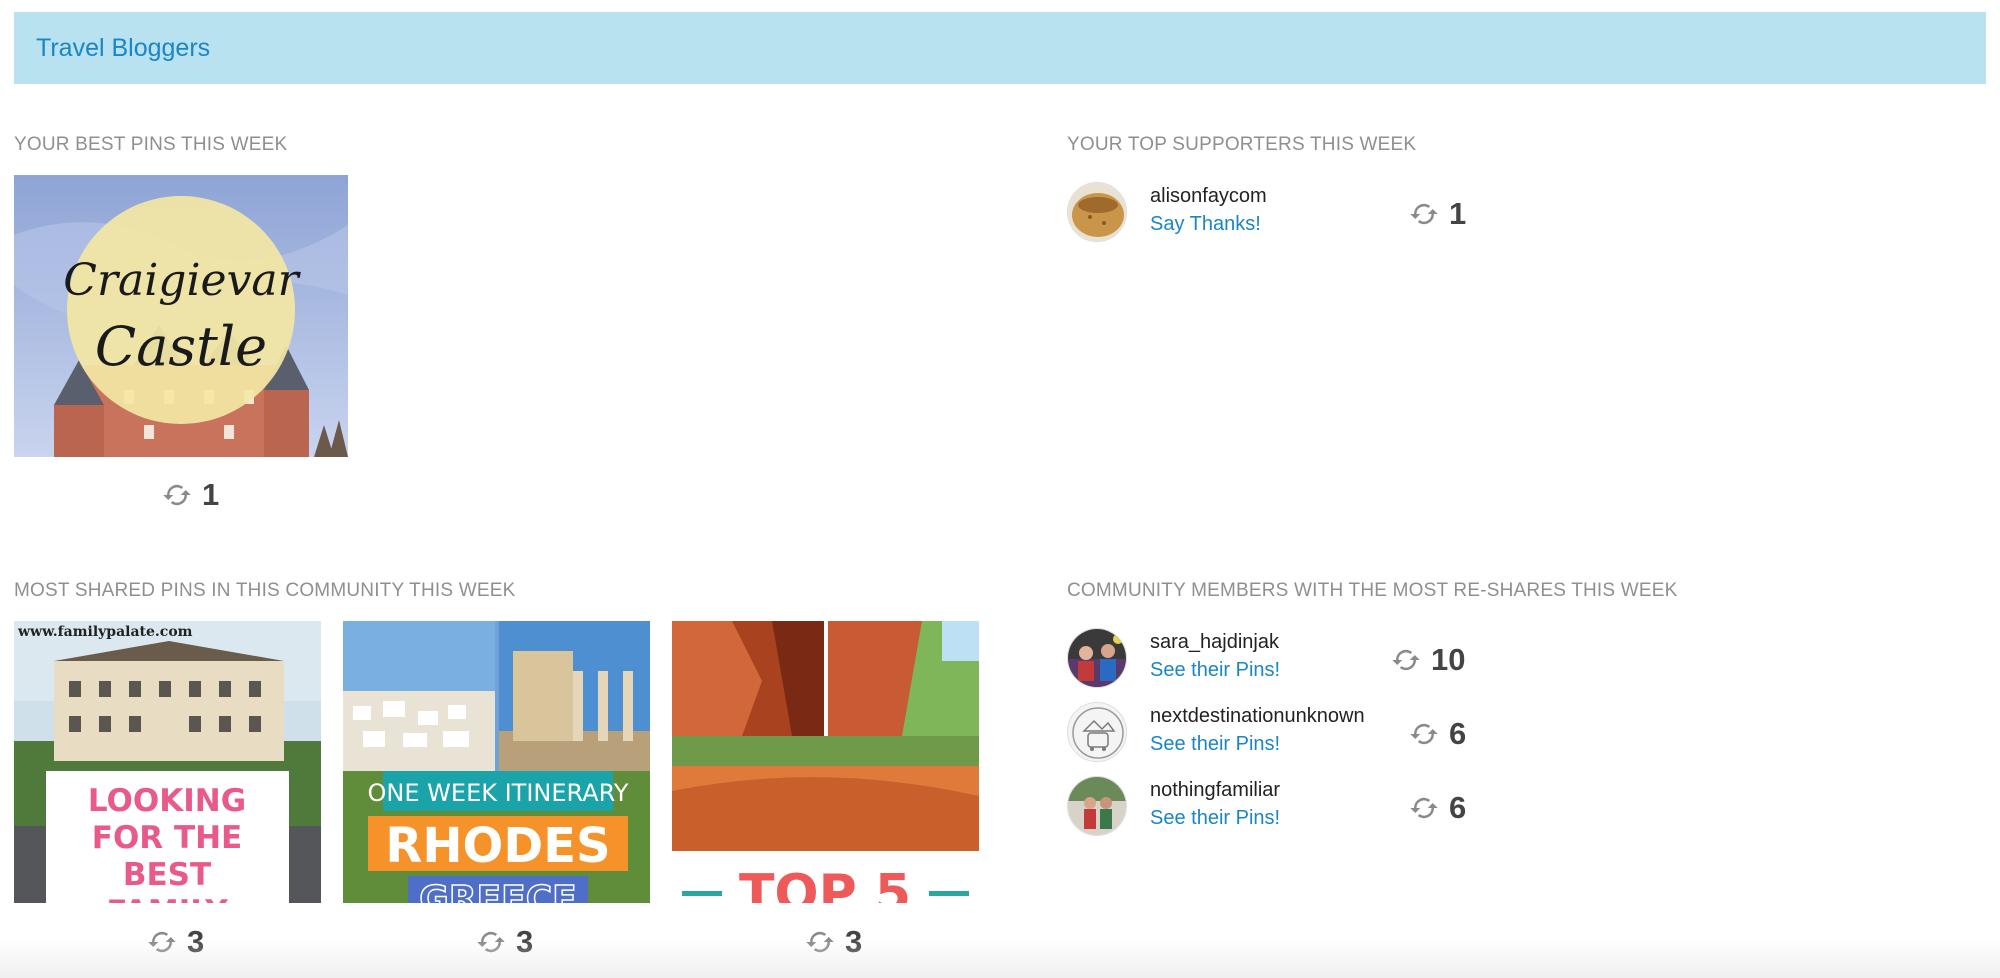  What do you see at coordinates (1214, 642) in the screenshot?
I see `member-name: sara_hajdinjak` at bounding box center [1214, 642].